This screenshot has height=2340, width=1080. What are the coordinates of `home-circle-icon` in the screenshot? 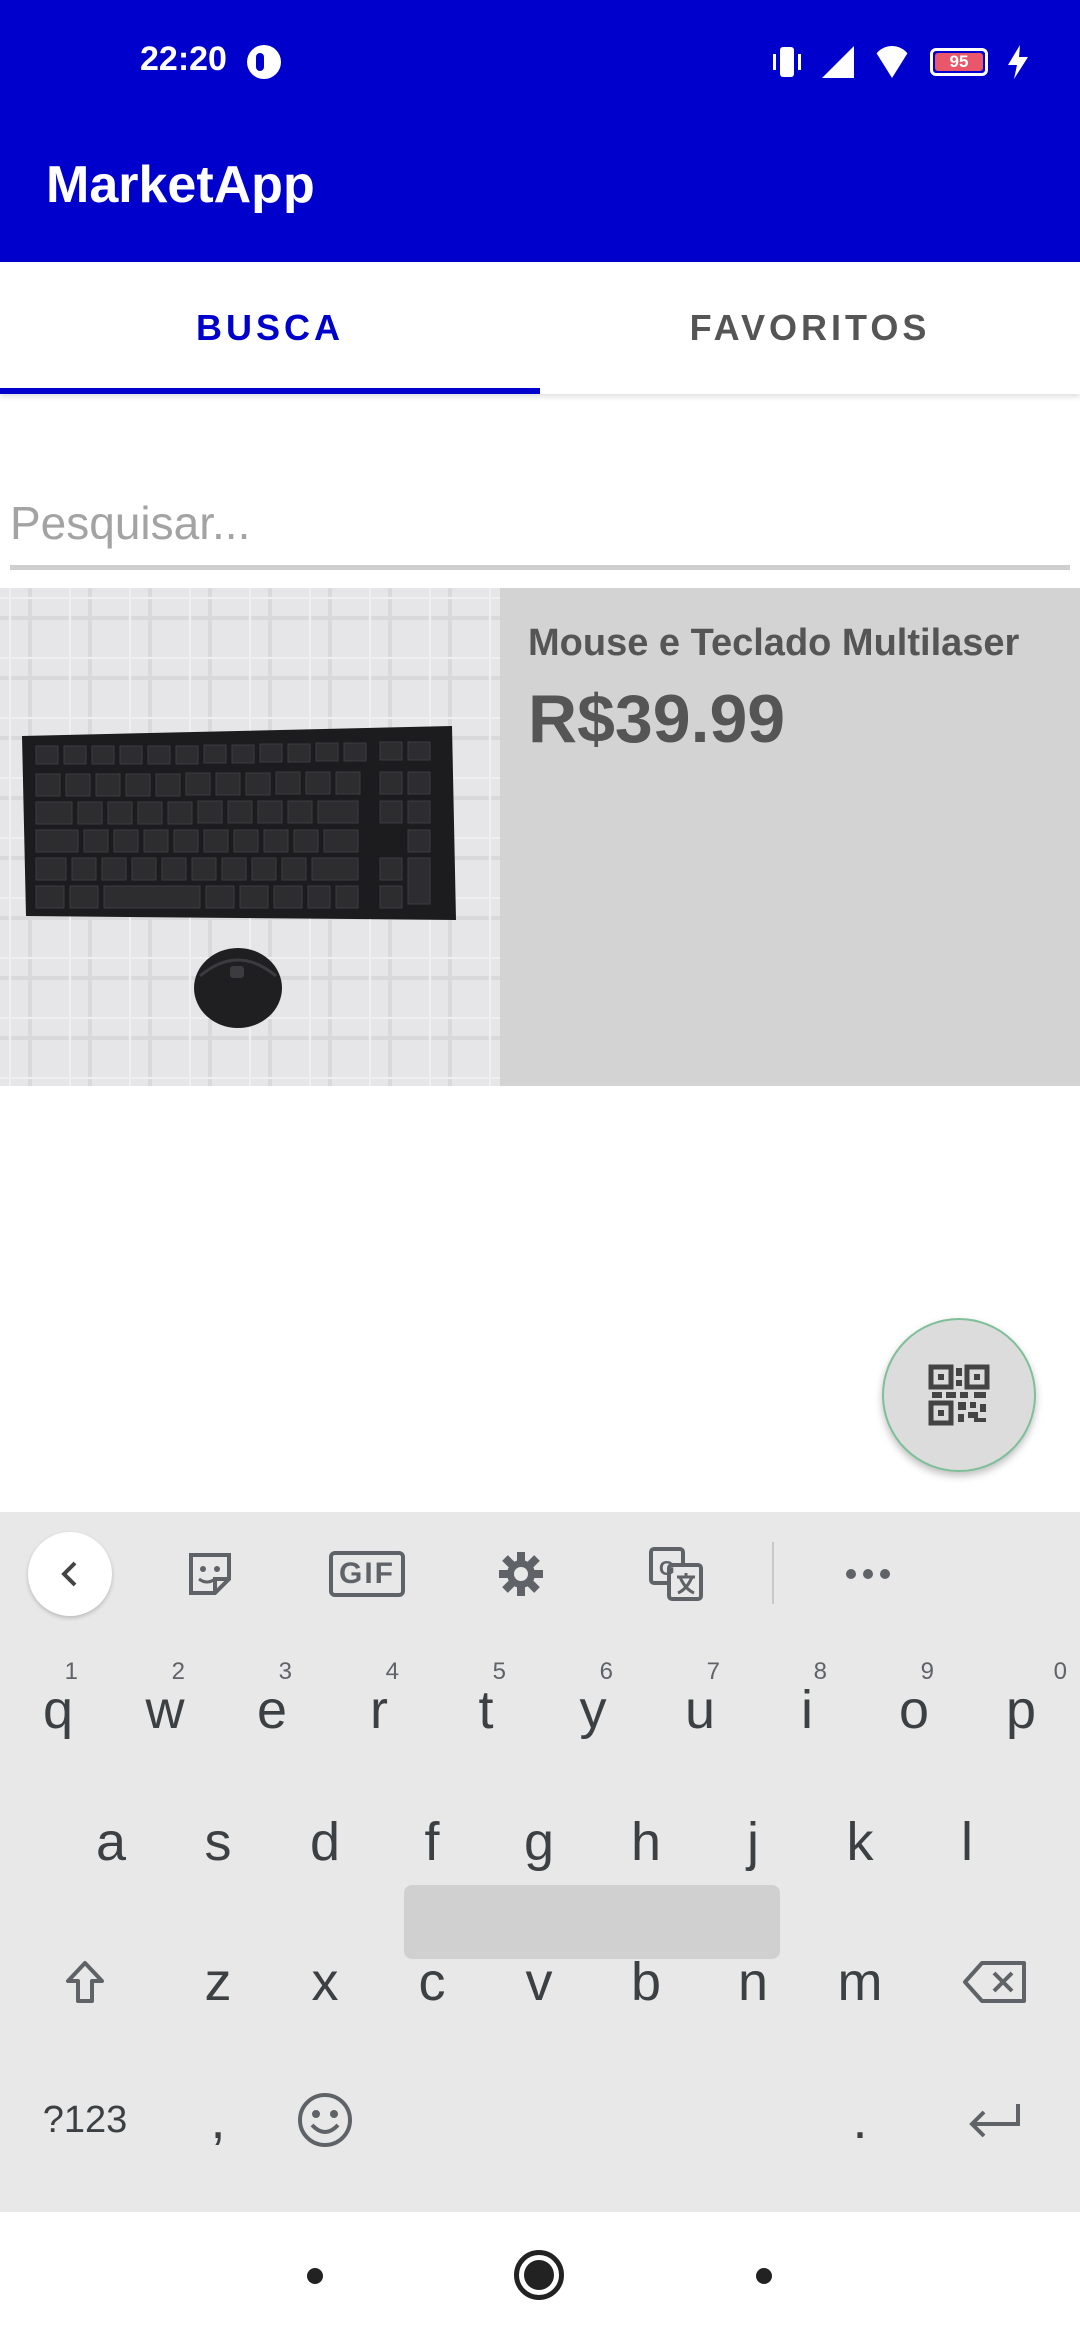 It's located at (539, 2275).